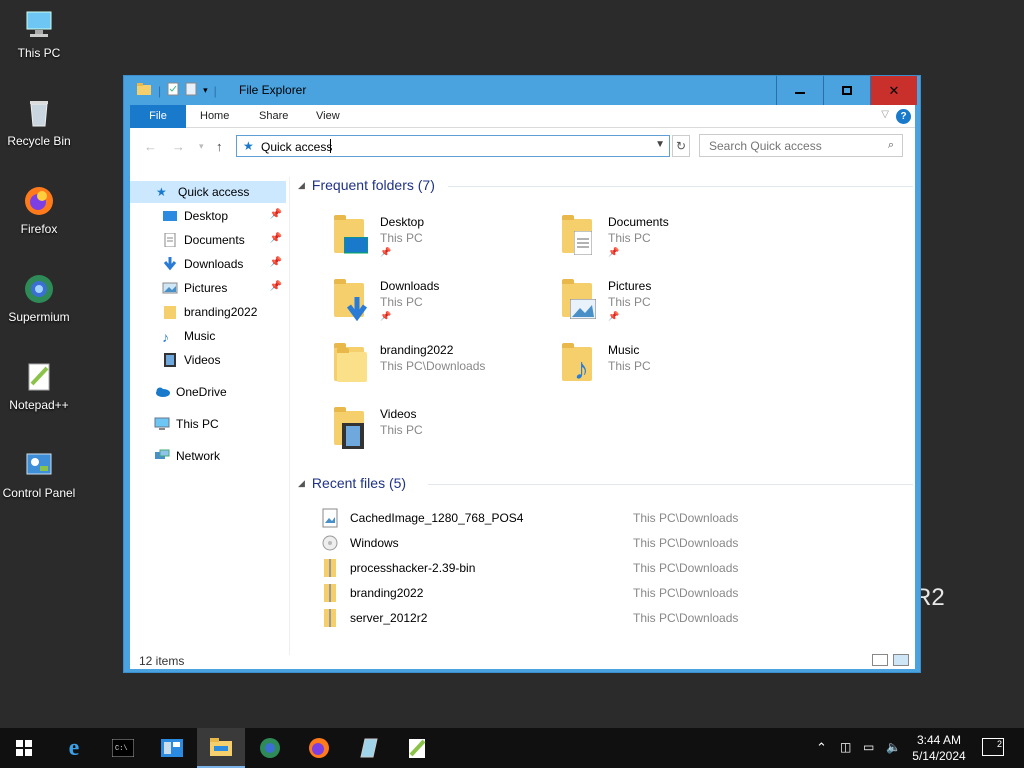 This screenshot has width=1024, height=768. I want to click on quick-access-toolbar: | ▾ |, so click(176, 90).